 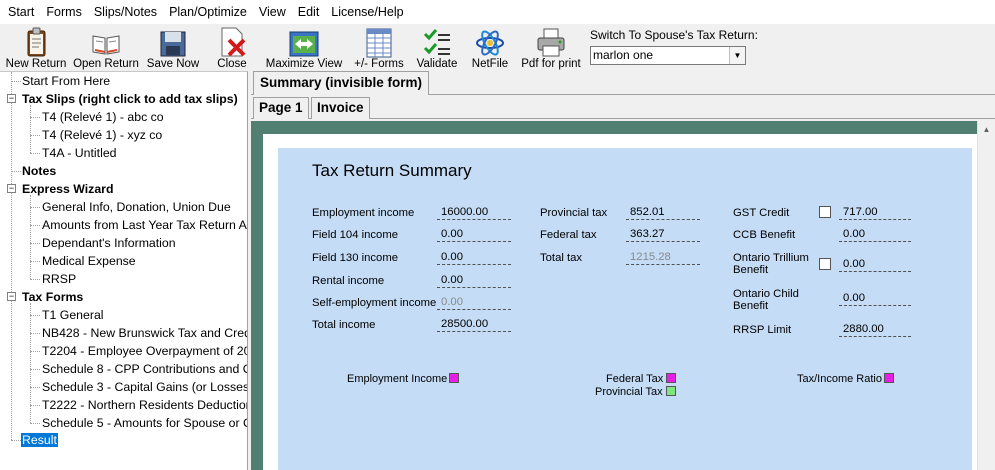 What do you see at coordinates (208, 12) in the screenshot?
I see `menu-plan-optimize: Plan/Optimize` at bounding box center [208, 12].